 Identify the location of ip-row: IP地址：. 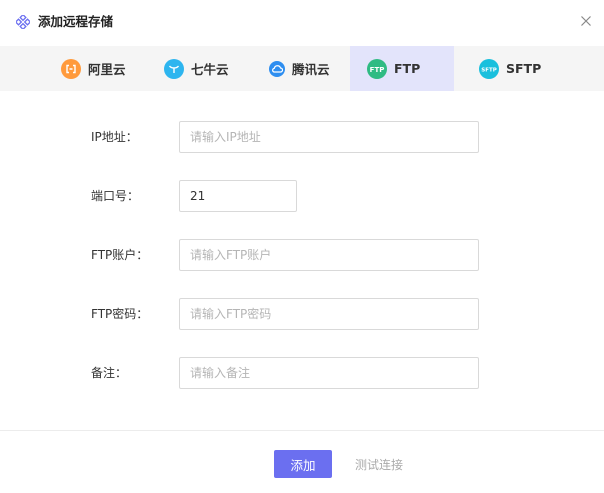
(302, 137).